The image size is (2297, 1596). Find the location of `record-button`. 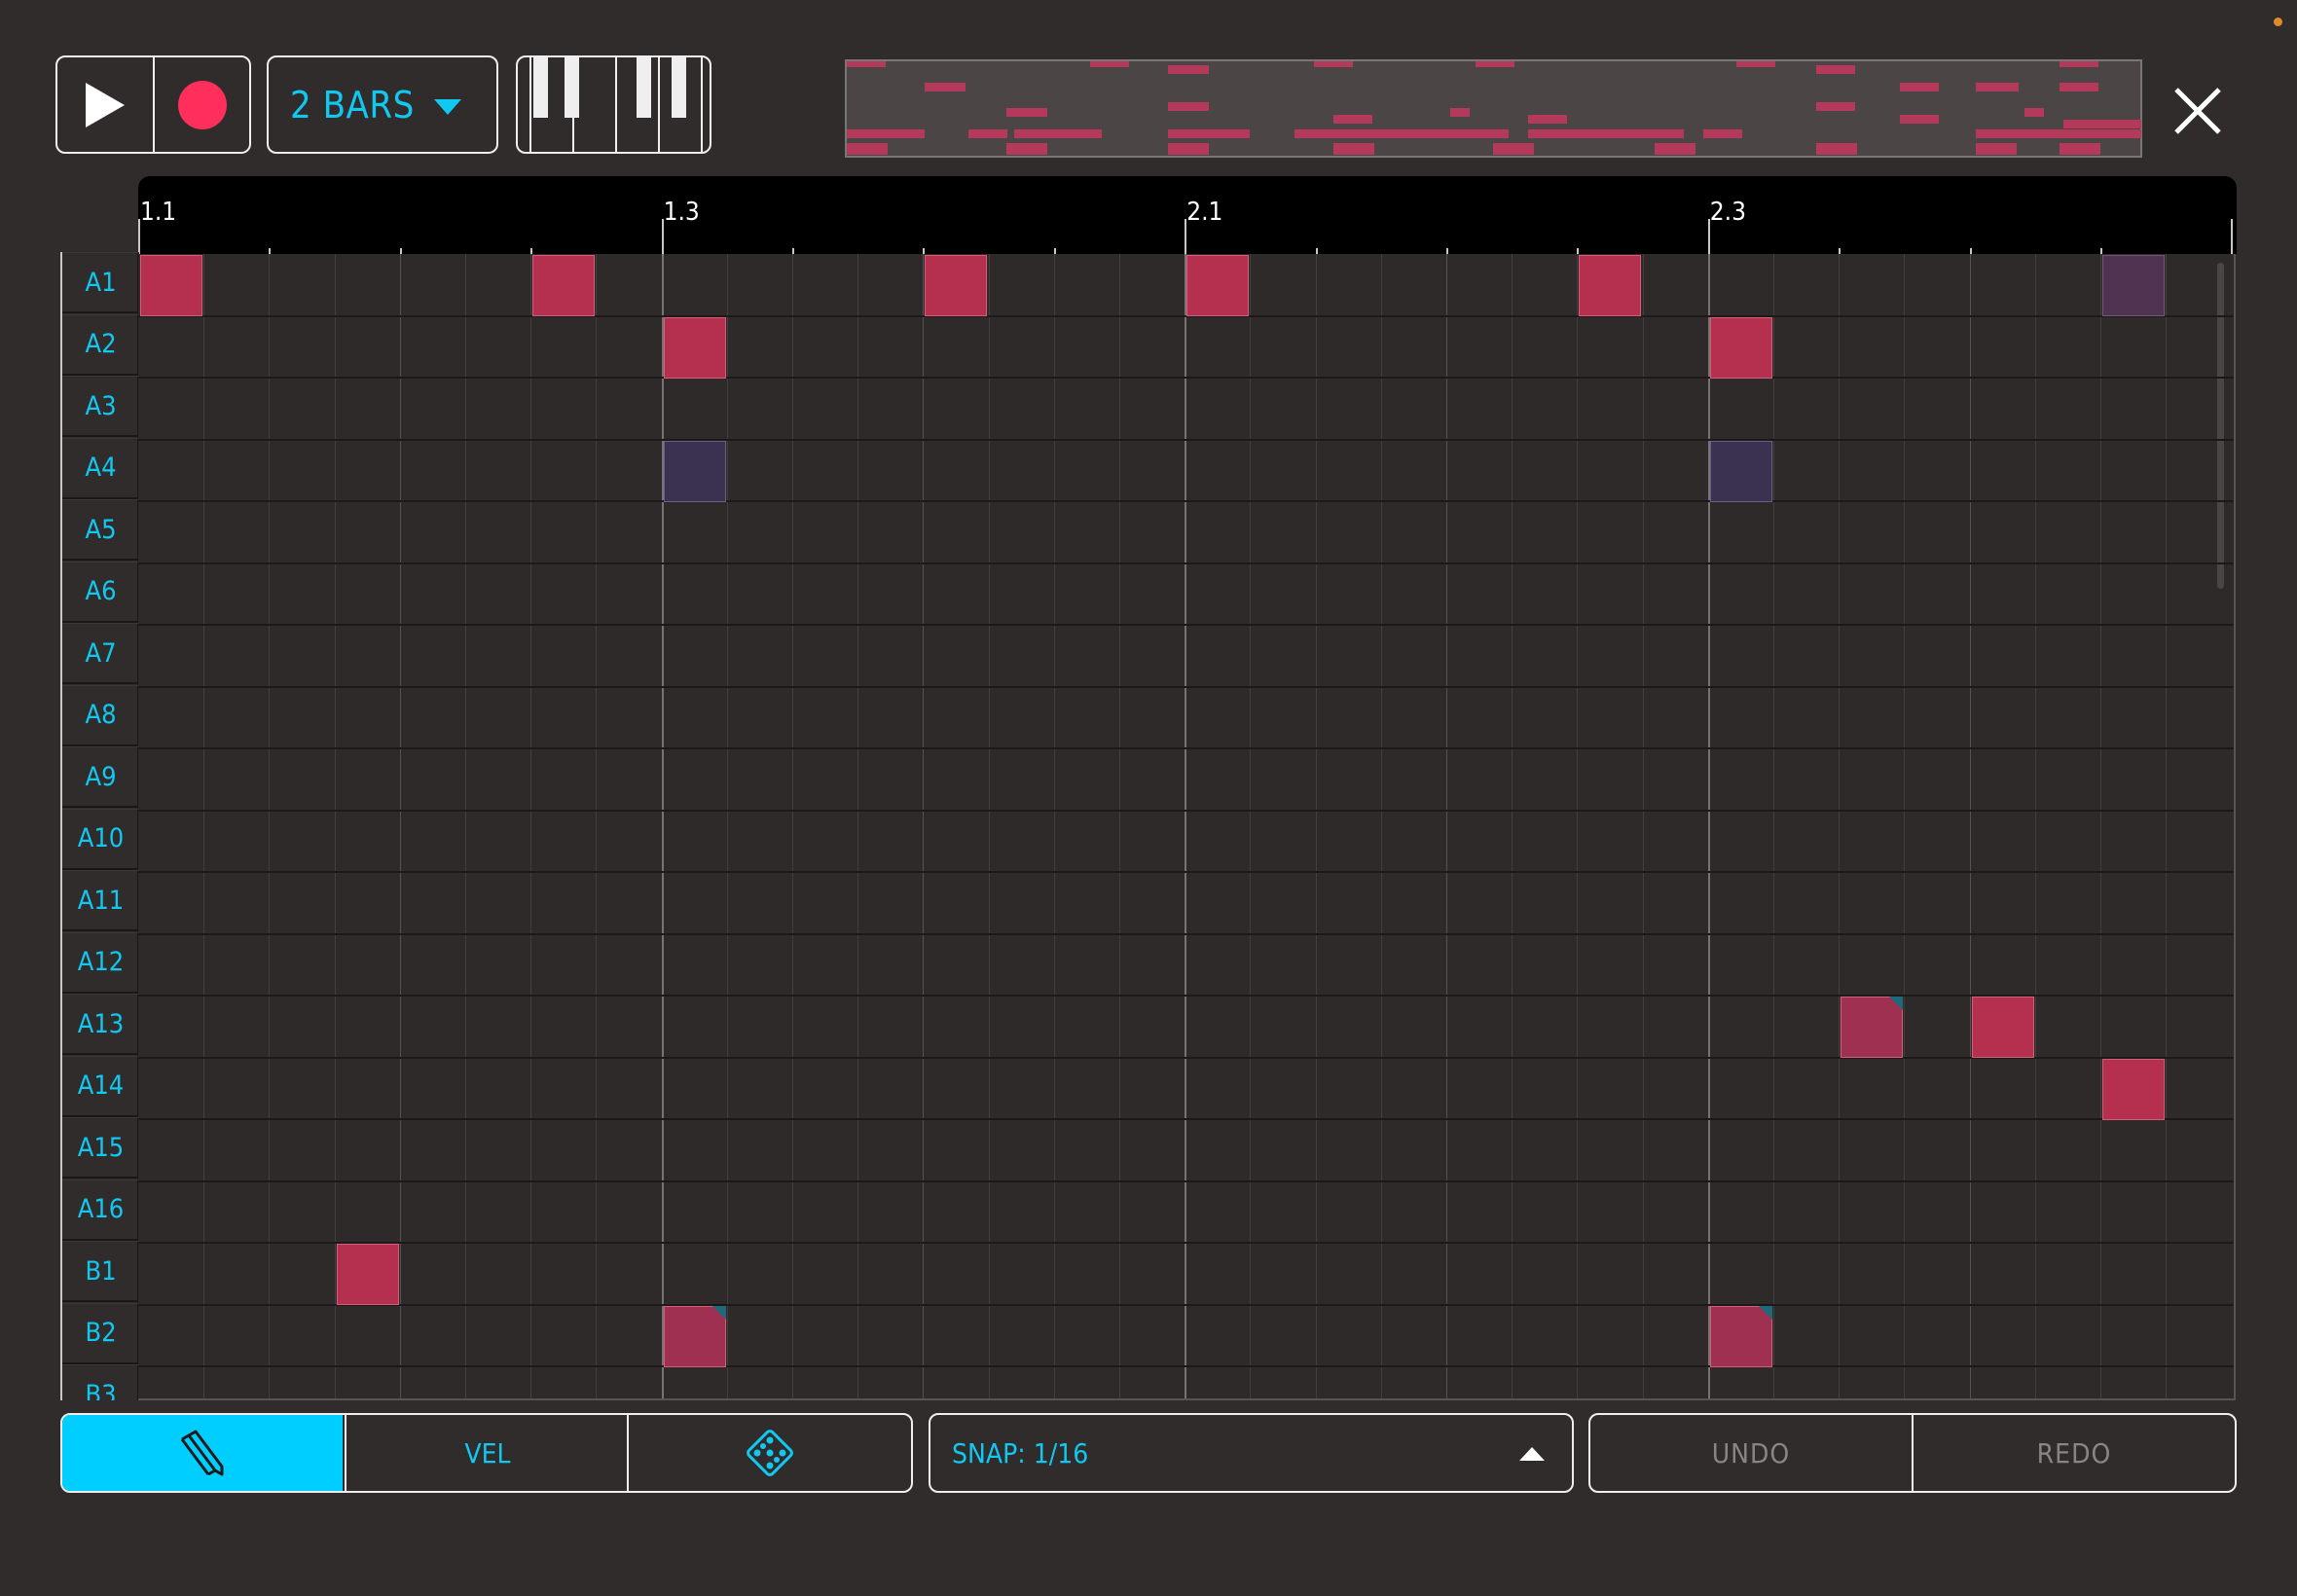

record-button is located at coordinates (202, 104).